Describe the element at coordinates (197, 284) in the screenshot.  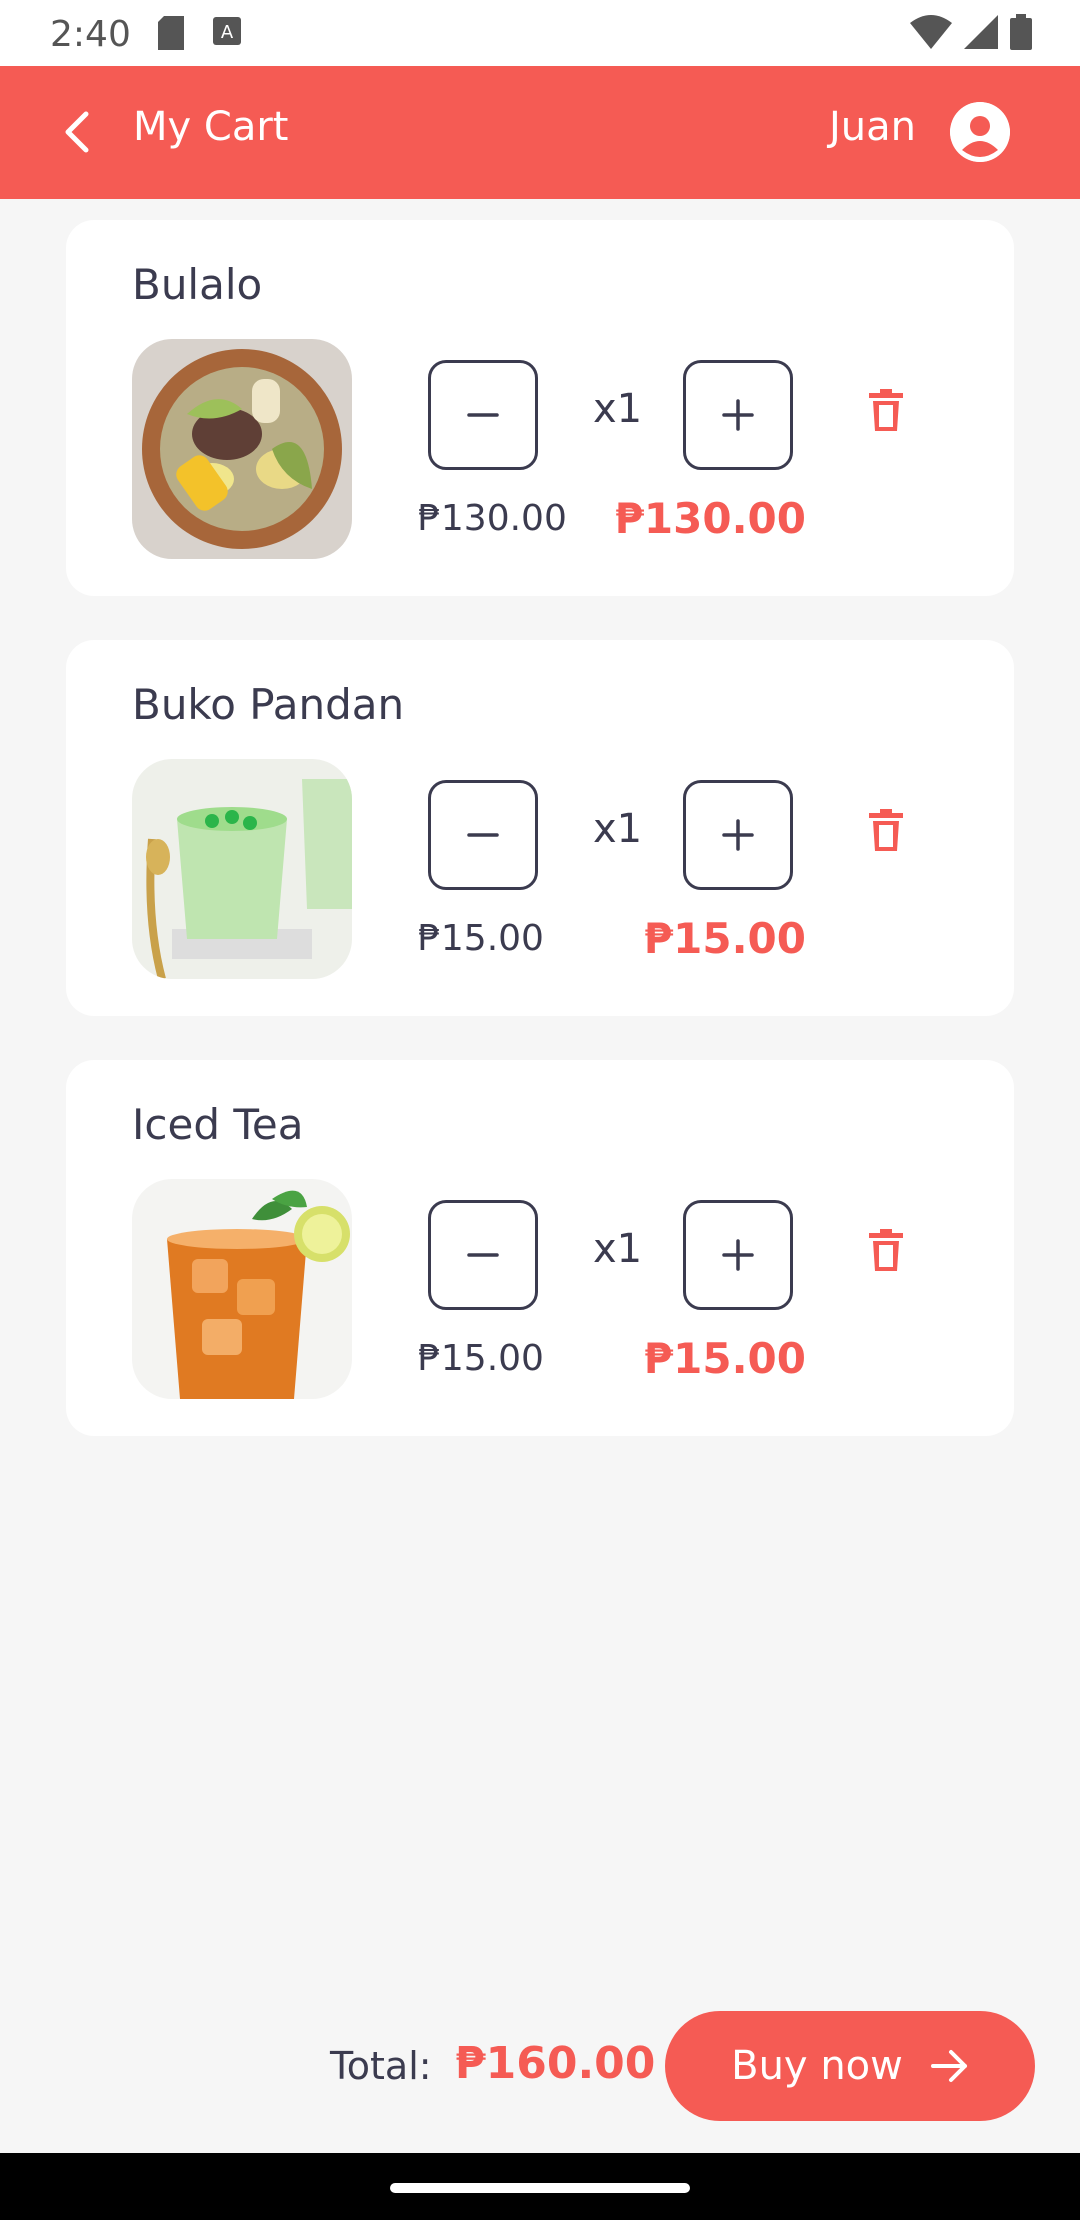
I see `item-name: Bulalo` at that location.